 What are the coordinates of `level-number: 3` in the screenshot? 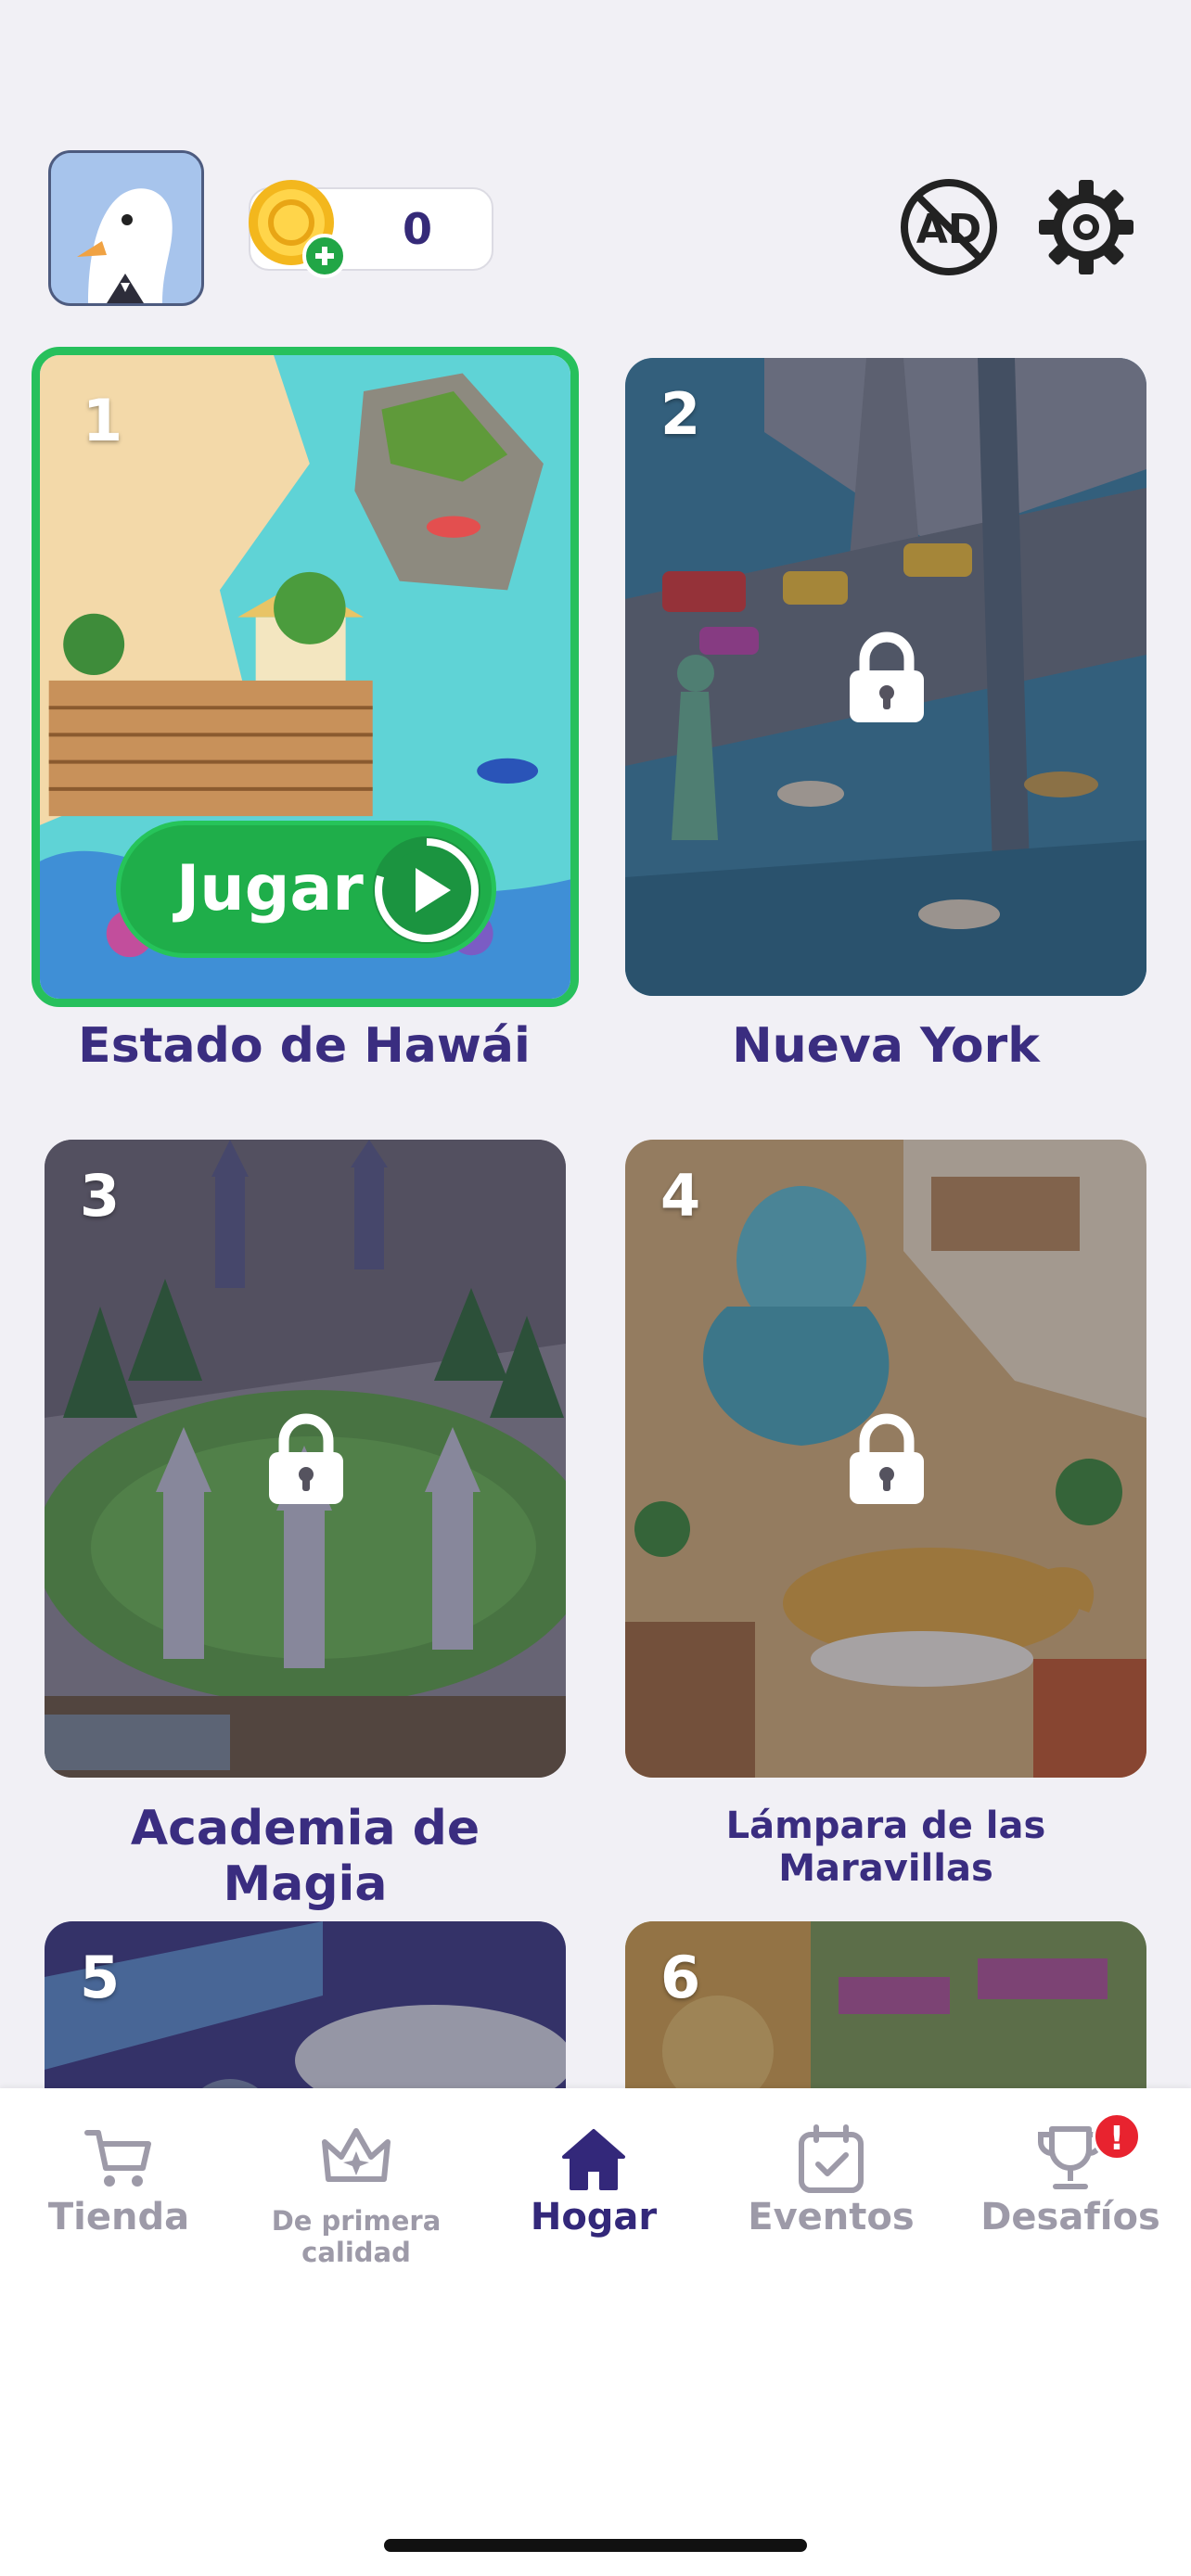 It's located at (100, 1196).